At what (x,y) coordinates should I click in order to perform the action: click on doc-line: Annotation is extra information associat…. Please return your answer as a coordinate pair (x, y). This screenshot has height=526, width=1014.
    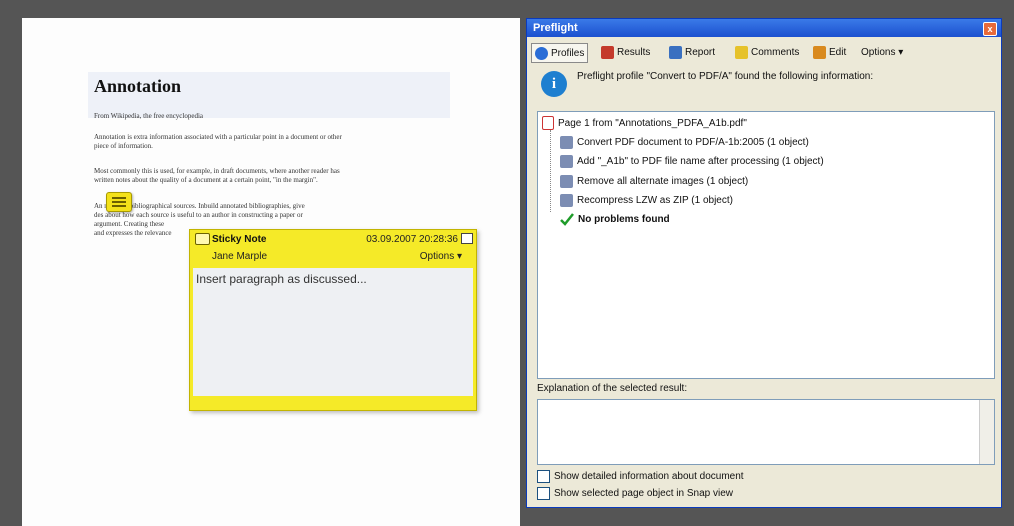
    Looking at the image, I should click on (218, 137).